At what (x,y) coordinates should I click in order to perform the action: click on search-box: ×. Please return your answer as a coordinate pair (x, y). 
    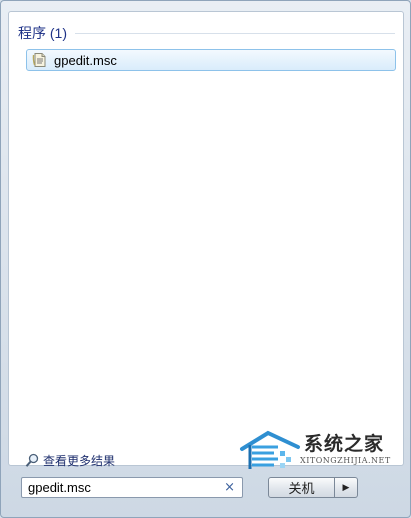
    Looking at the image, I should click on (132, 487).